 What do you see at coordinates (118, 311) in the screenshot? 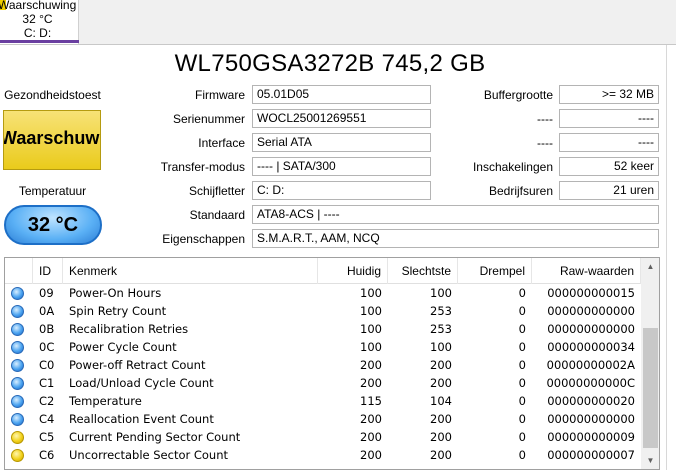
I see `attribute-name: Spin Retry Count` at bounding box center [118, 311].